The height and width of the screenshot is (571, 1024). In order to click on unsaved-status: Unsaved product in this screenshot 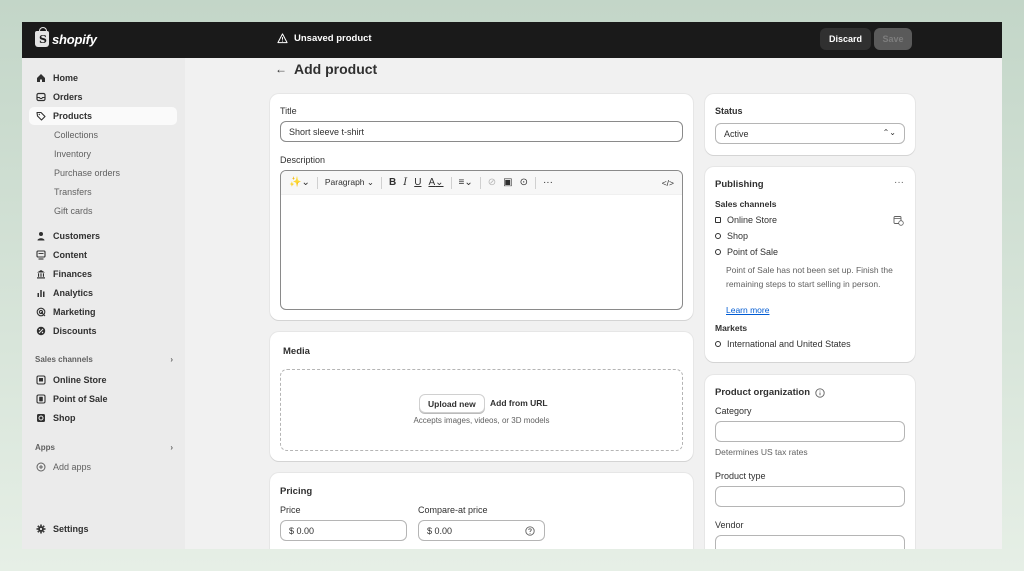, I will do `click(324, 38)`.